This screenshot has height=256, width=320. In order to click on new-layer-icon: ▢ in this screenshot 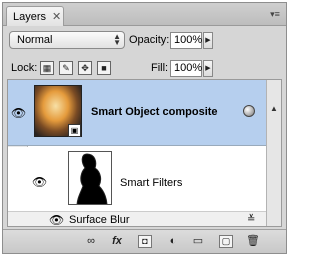, I will do `click(226, 241)`.